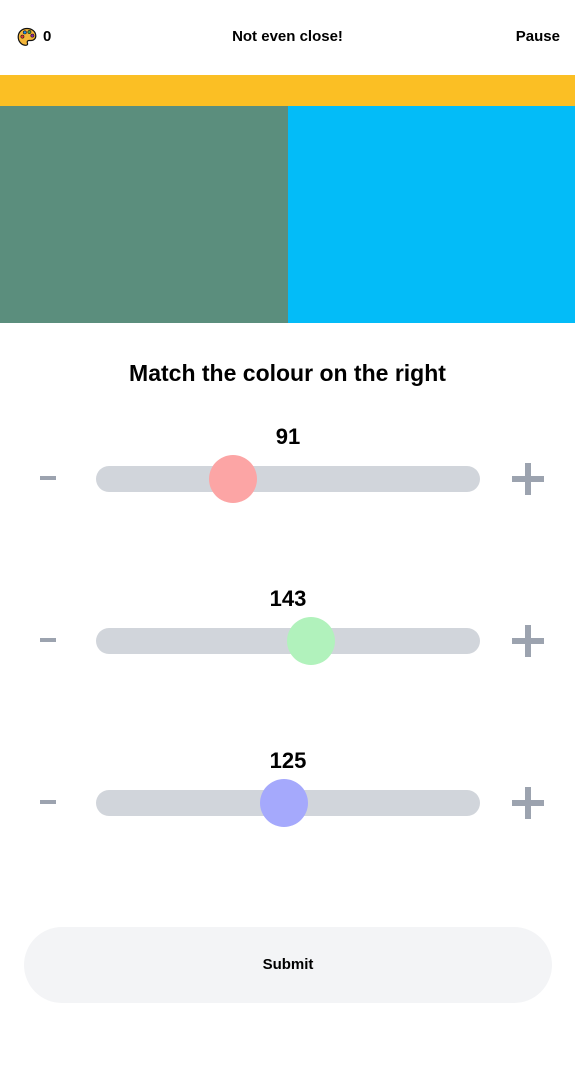 The image size is (575, 1079). I want to click on blue-slider-thumb, so click(284, 803).